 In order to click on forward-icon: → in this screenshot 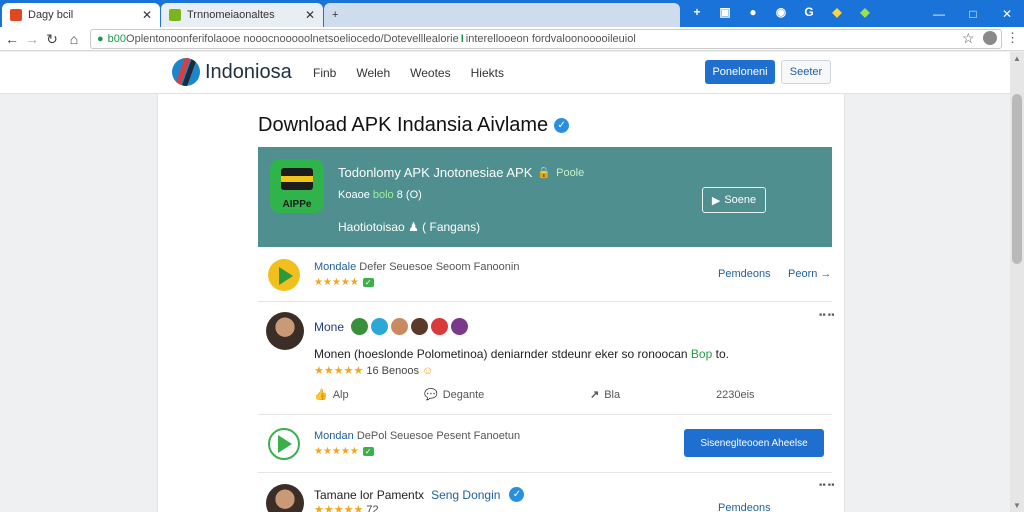, I will do `click(32, 39)`.